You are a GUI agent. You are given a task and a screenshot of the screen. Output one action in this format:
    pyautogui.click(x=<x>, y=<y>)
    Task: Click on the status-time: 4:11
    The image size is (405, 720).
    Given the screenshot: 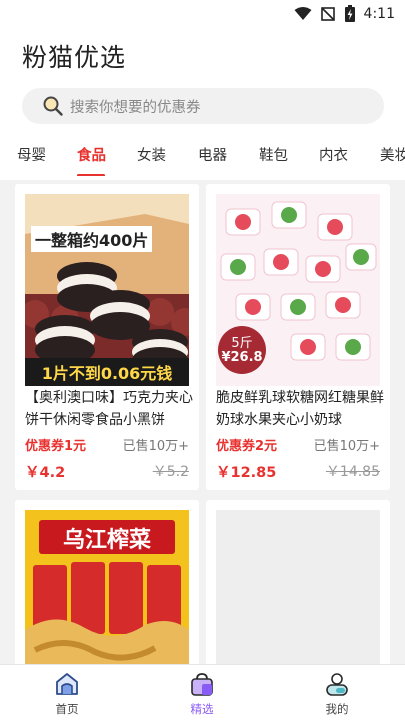 What is the action you would take?
    pyautogui.click(x=379, y=14)
    